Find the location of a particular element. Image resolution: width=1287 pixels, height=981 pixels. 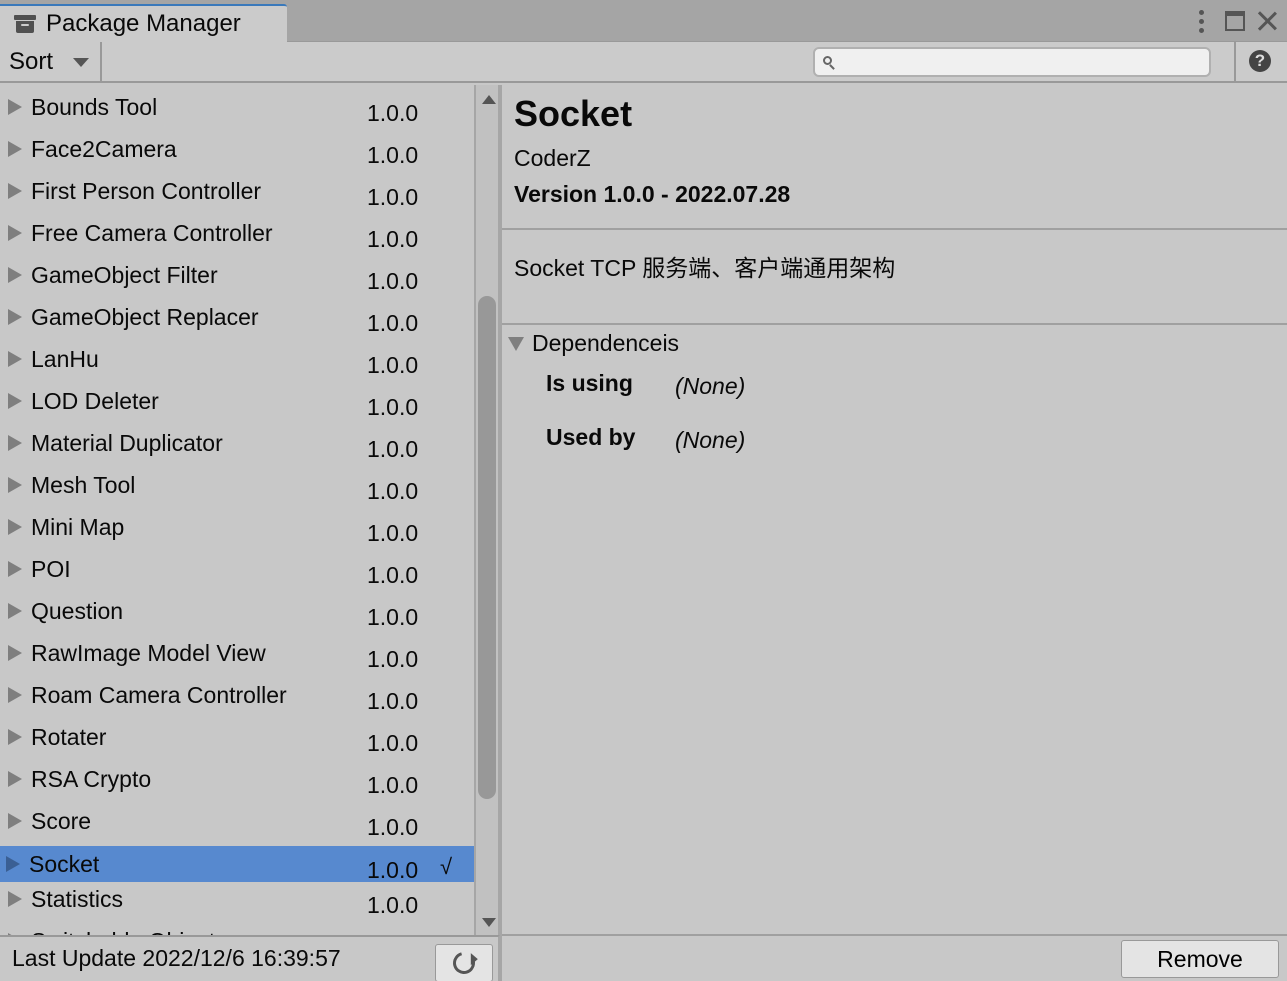

package-row: Mesh Tool 1.0.0 is located at coordinates (237, 485).